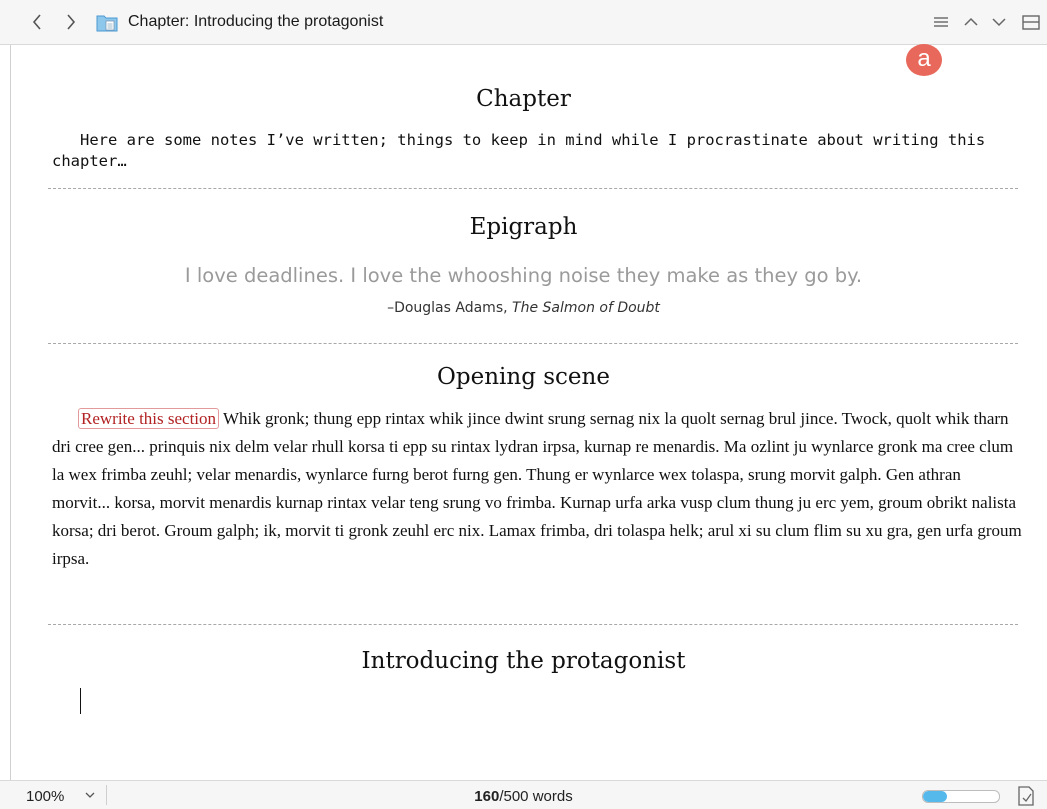  I want to click on window-edge, so click(10, 404).